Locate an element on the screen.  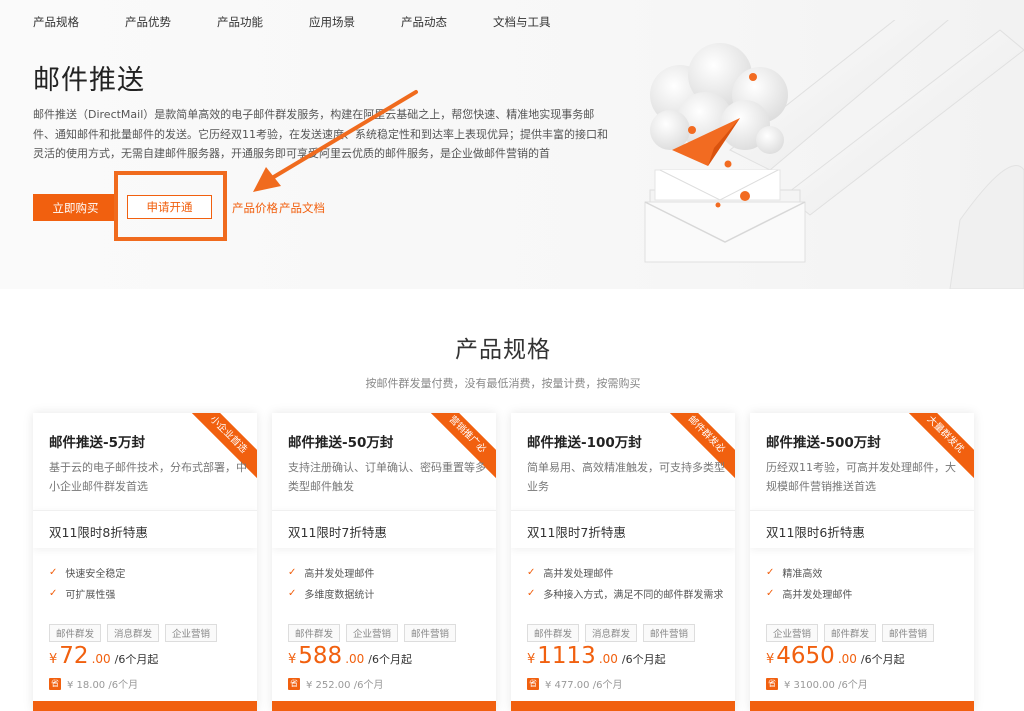
promo-band: 双11限时8折特惠 is located at coordinates (145, 529).